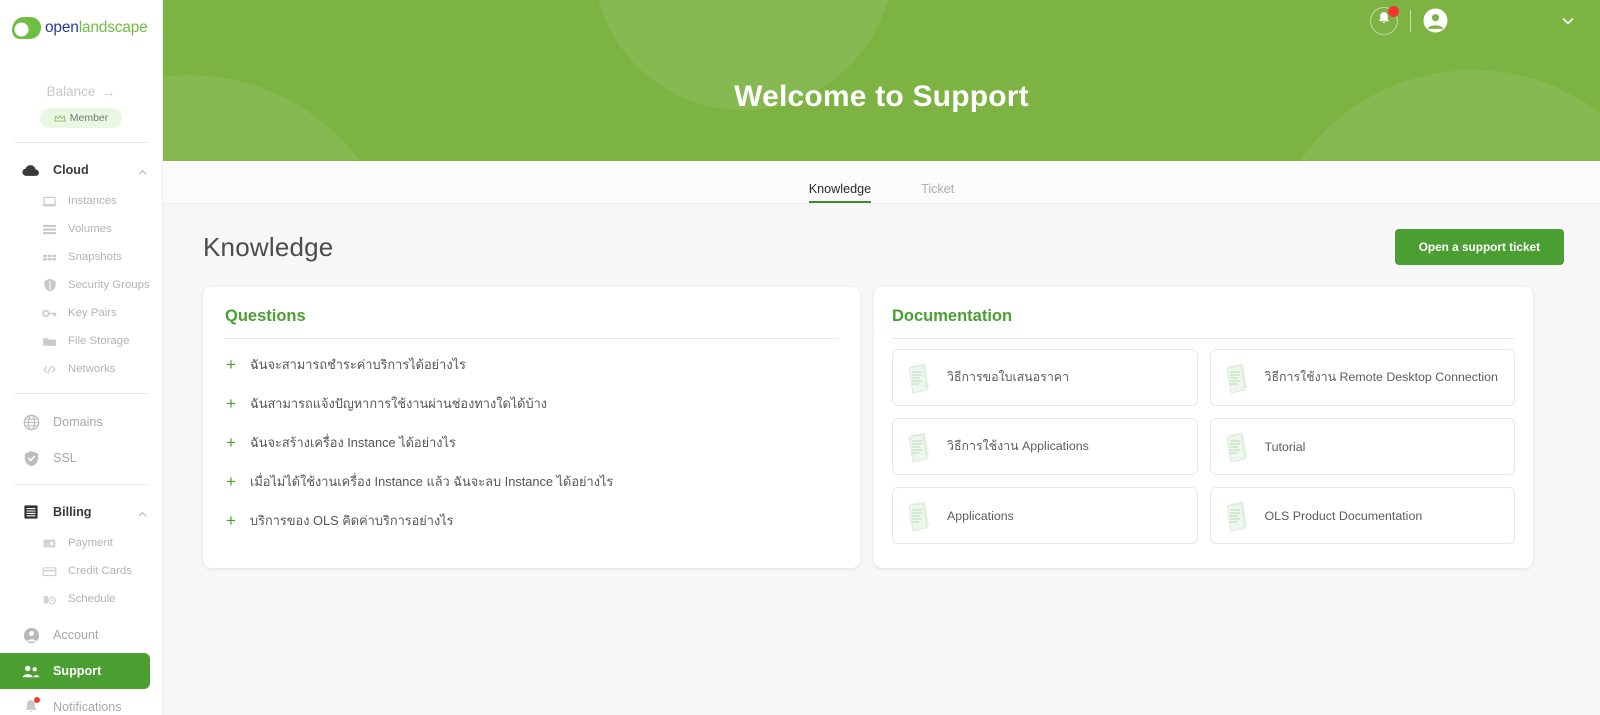  What do you see at coordinates (1381, 377) in the screenshot?
I see `documentation-item-label: วิธีการใช้งาน Remote Desktop Connection` at bounding box center [1381, 377].